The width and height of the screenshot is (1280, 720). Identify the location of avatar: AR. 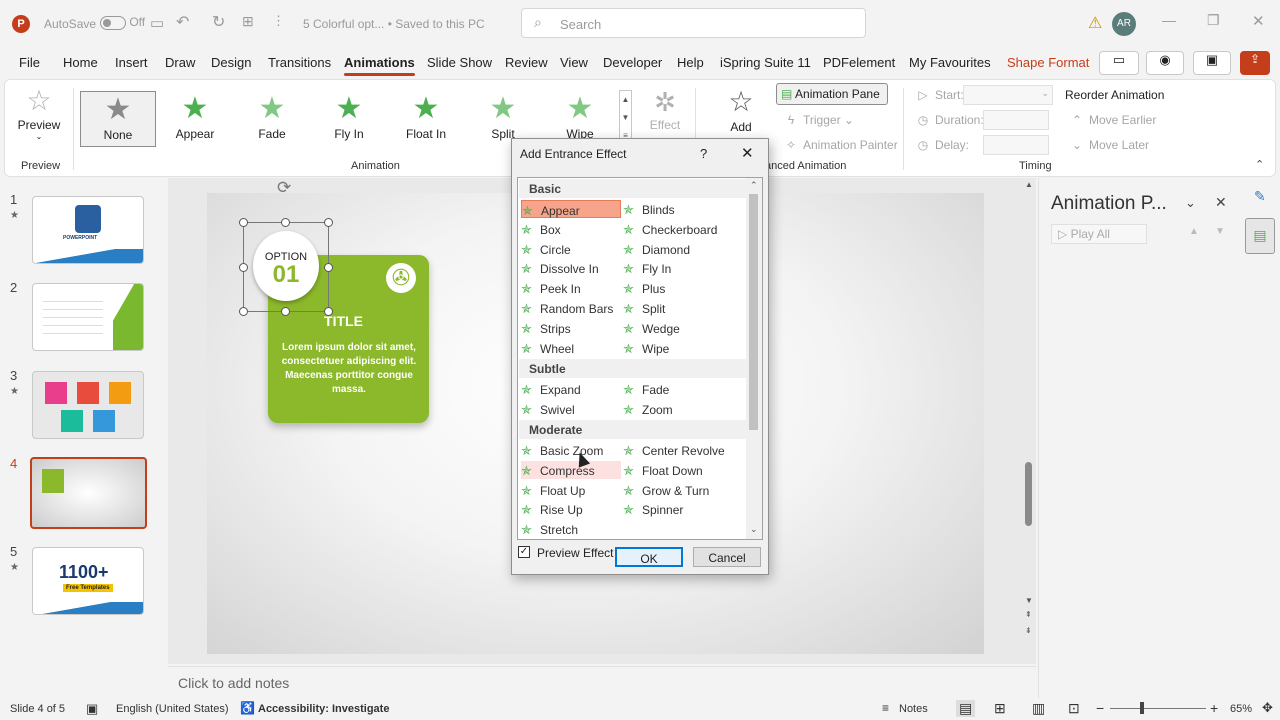
(1124, 24).